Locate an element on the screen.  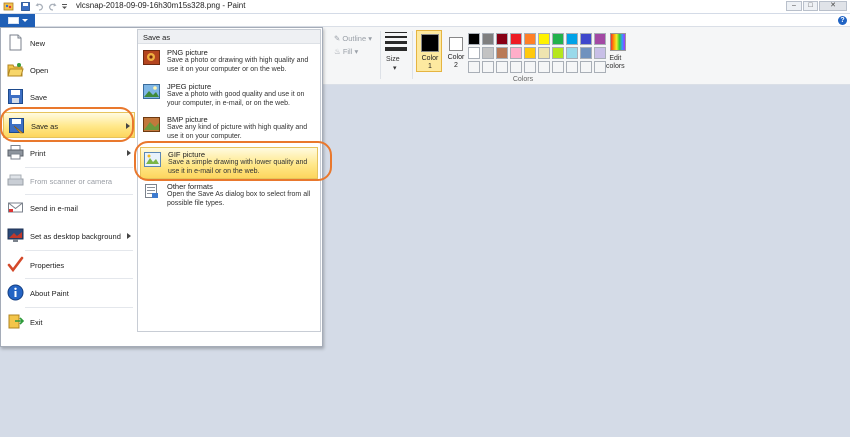
scanner-icon is located at coordinates (15, 180).